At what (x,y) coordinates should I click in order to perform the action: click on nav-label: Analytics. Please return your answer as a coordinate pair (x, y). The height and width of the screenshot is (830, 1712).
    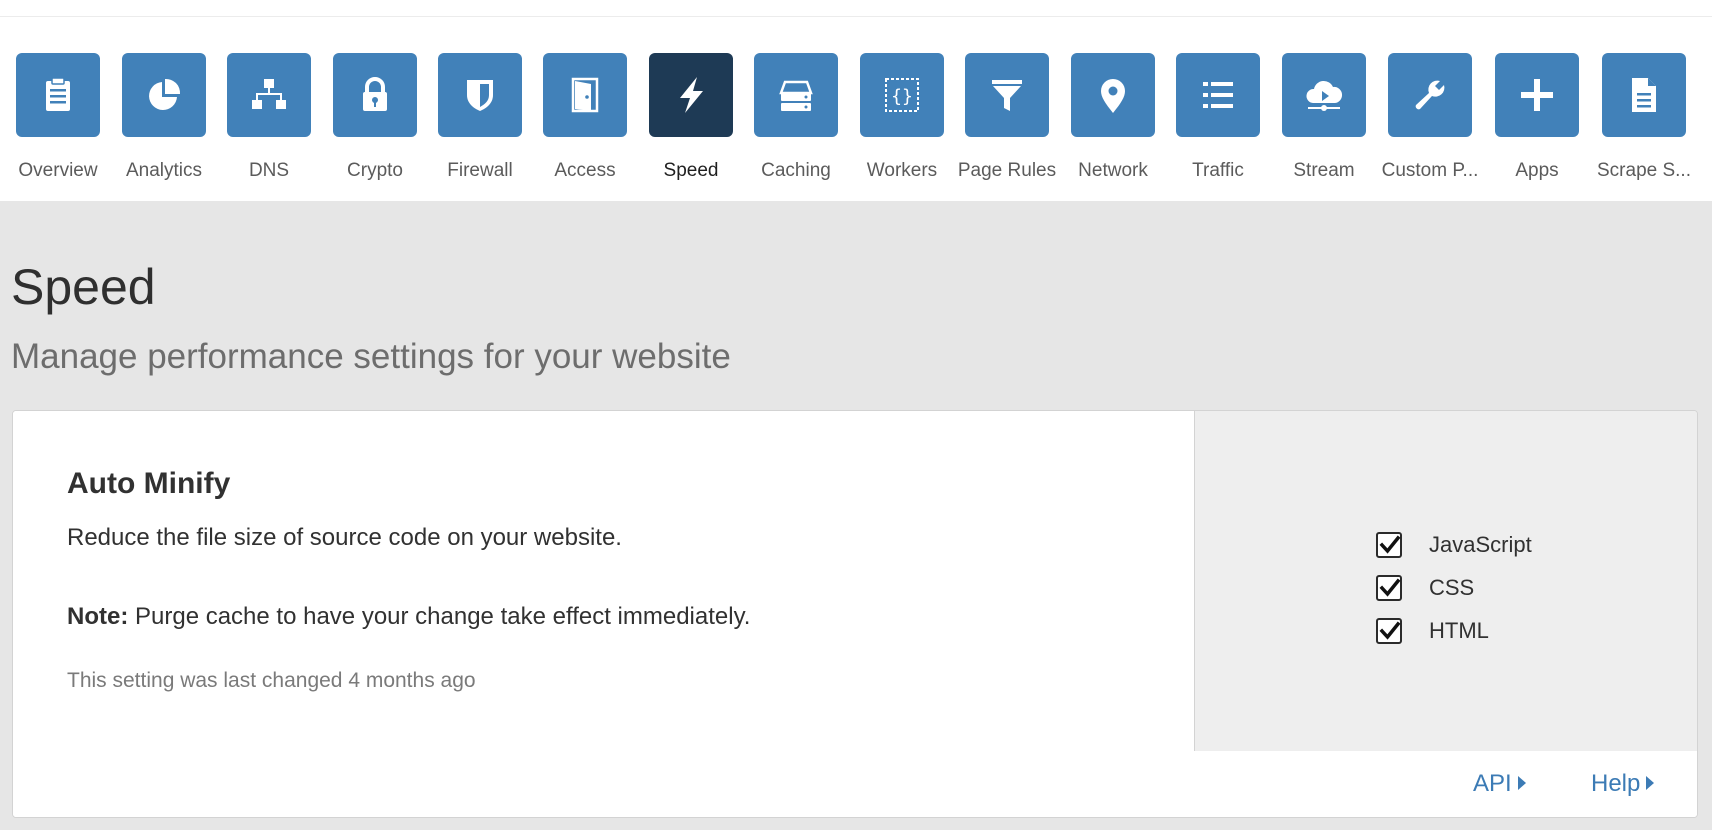
    Looking at the image, I should click on (164, 170).